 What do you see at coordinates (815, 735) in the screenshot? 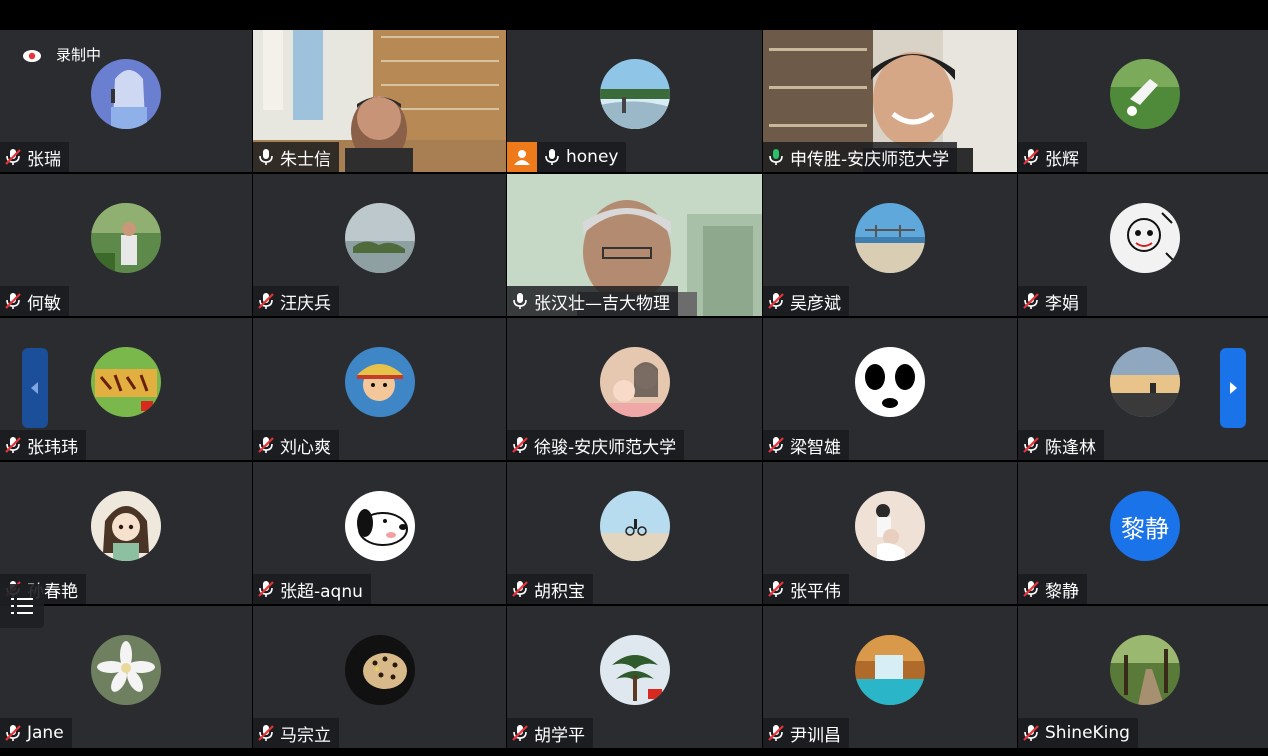
I see `participant-name: 尹训昌` at bounding box center [815, 735].